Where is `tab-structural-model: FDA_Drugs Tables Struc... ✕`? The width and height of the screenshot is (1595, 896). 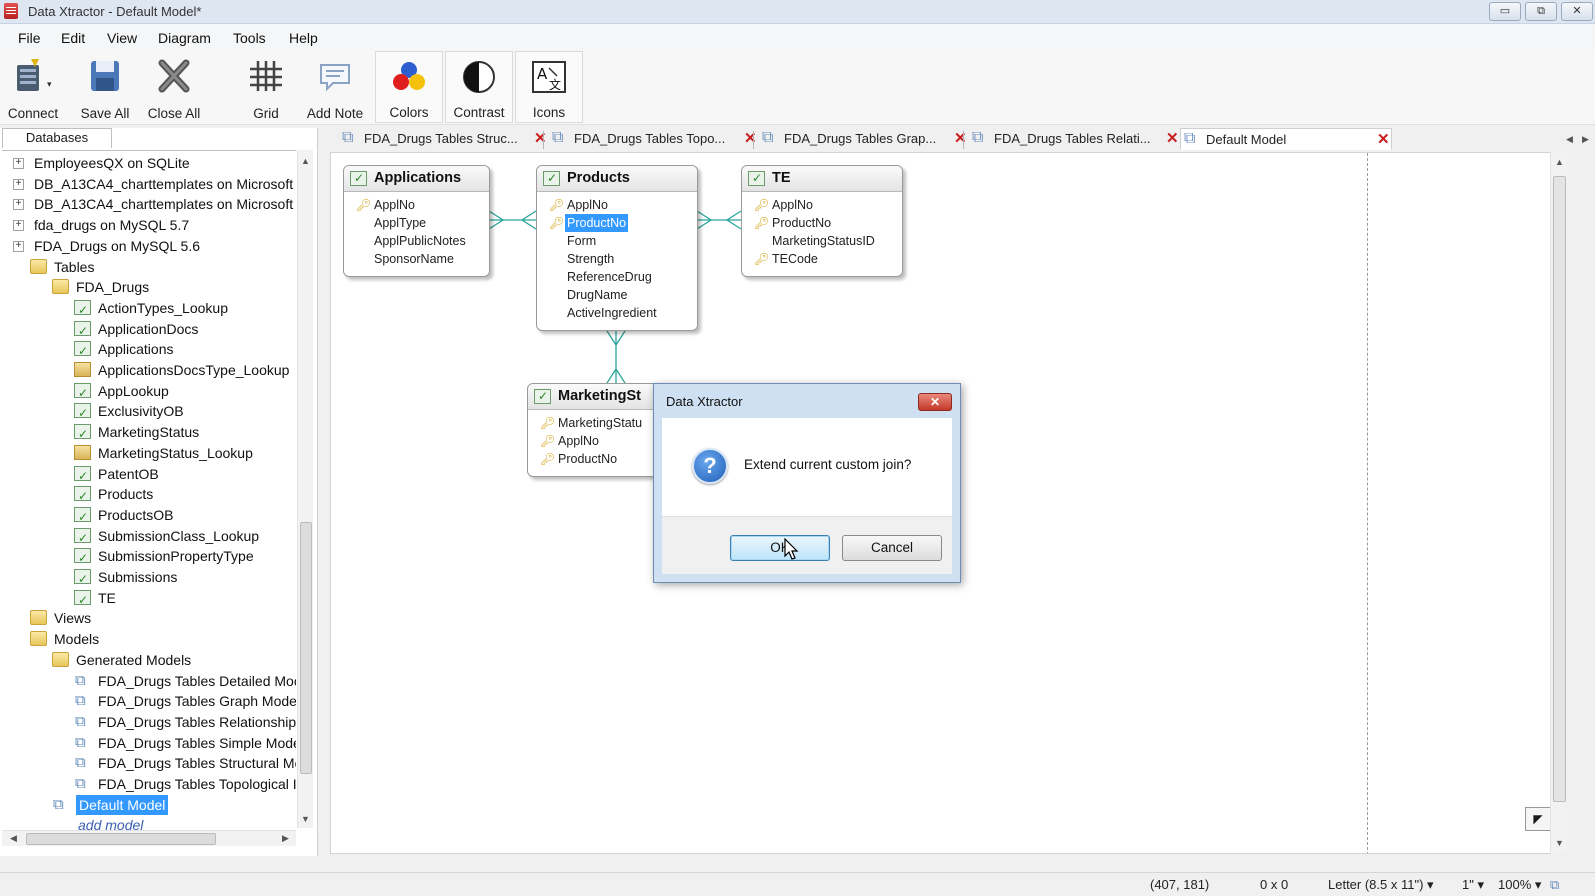
tab-structural-model: FDA_Drugs Tables Struc... ✕ is located at coordinates (444, 138).